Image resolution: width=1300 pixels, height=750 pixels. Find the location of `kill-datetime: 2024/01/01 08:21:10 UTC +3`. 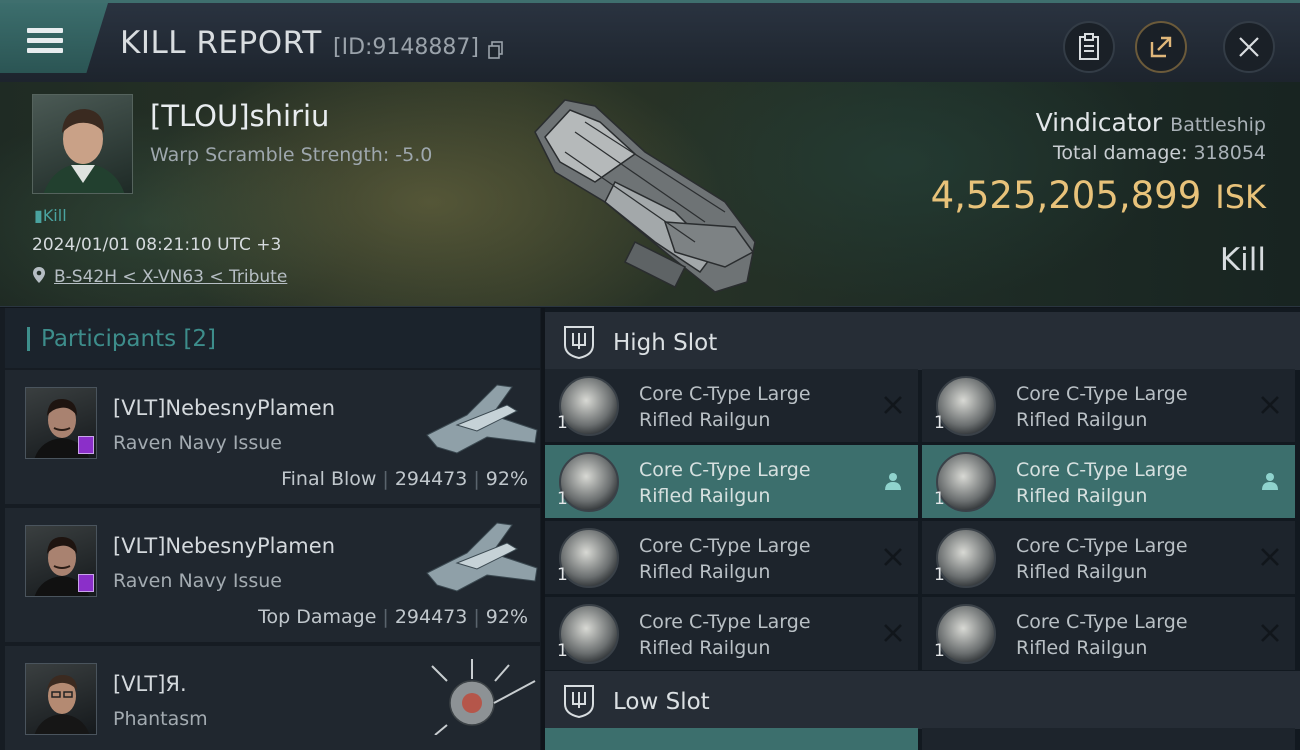

kill-datetime: 2024/01/01 08:21:10 UTC +3 is located at coordinates (157, 245).